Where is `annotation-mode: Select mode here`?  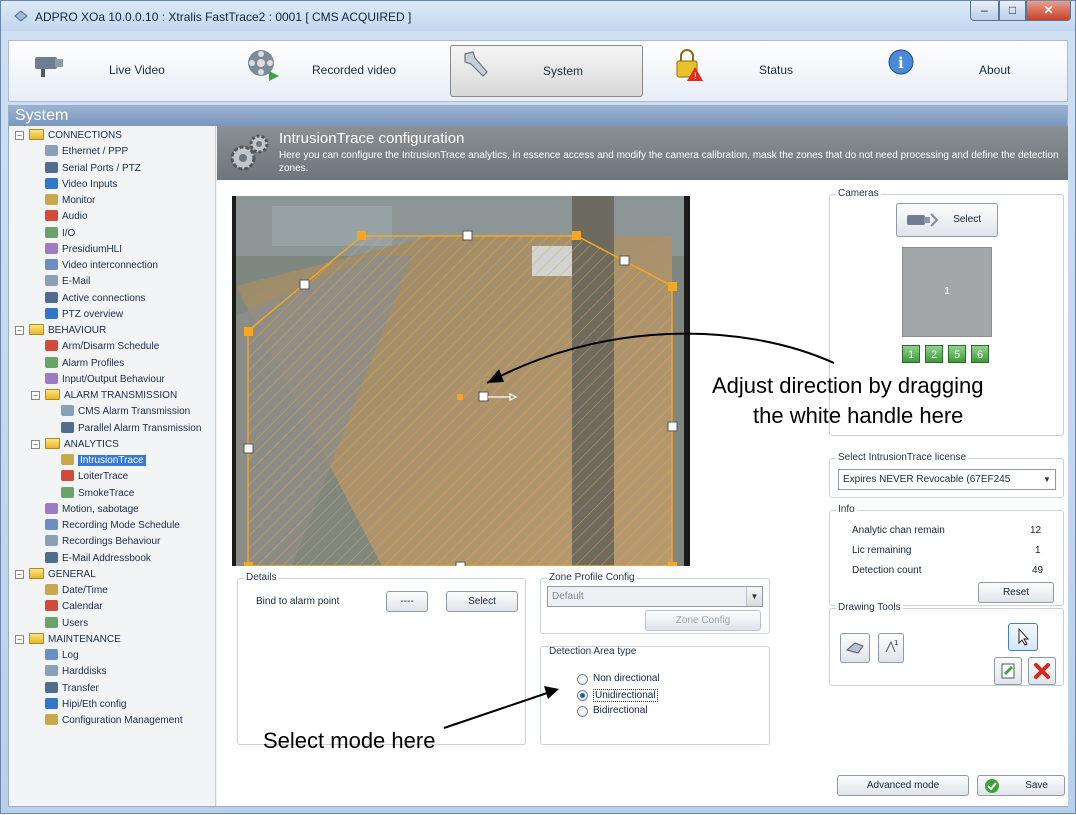
annotation-mode: Select mode here is located at coordinates (349, 740).